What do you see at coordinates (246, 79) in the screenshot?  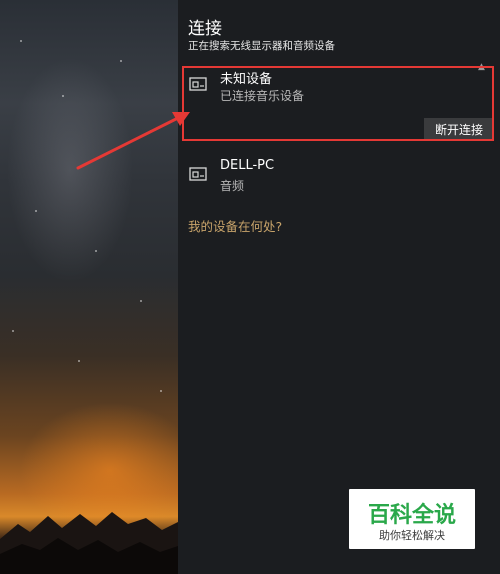 I see `device-name: 未知设备` at bounding box center [246, 79].